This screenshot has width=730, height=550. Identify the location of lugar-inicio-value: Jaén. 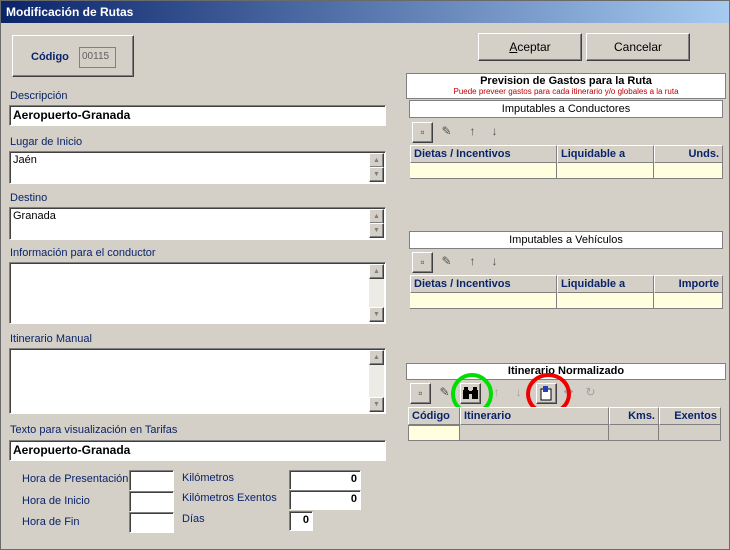
(25, 160).